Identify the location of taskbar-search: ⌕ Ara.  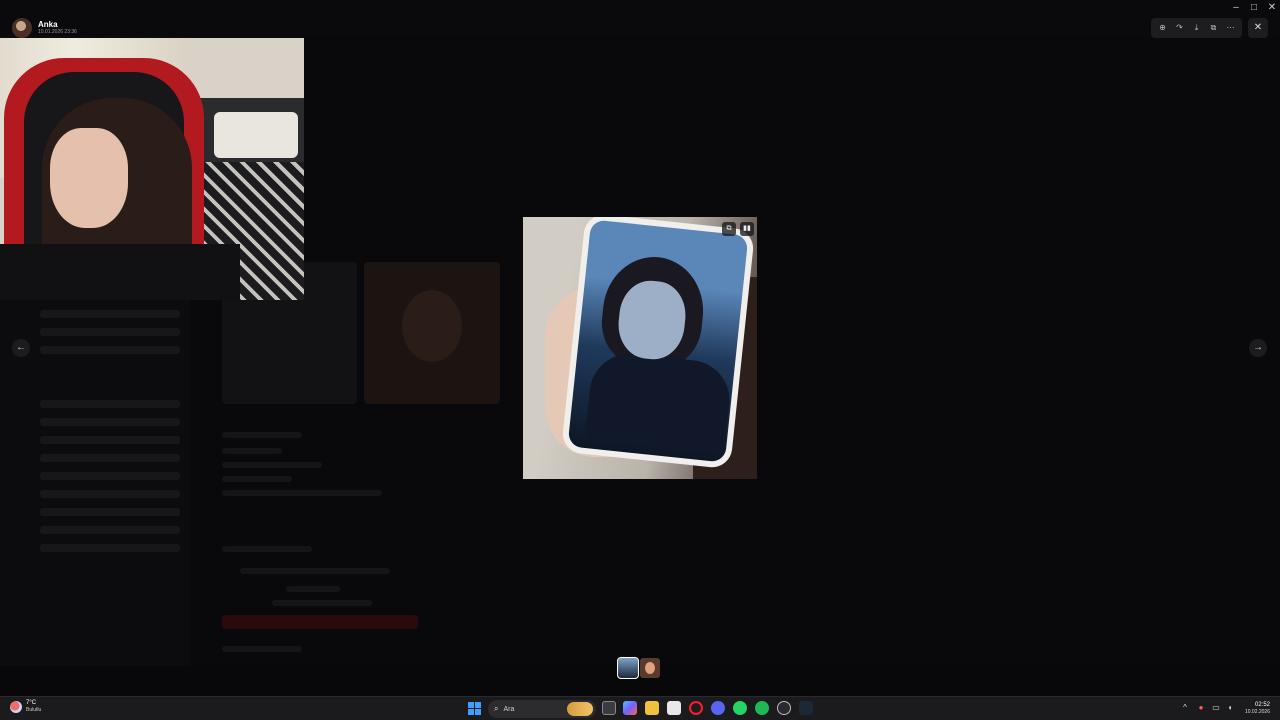
(542, 709).